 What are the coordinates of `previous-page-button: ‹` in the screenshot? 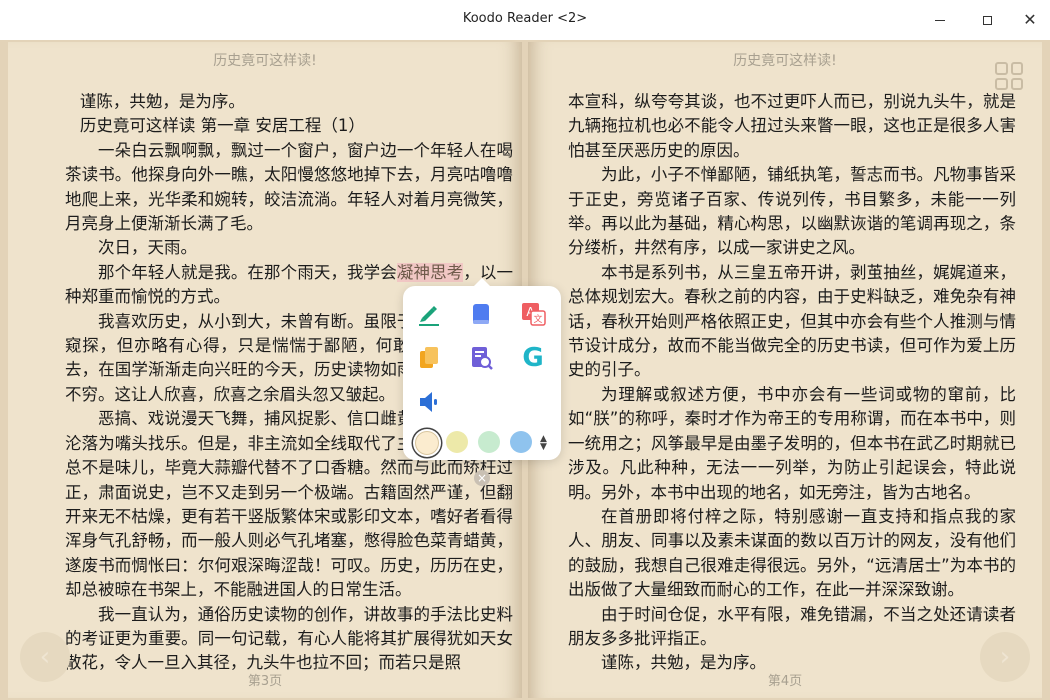 It's located at (45, 657).